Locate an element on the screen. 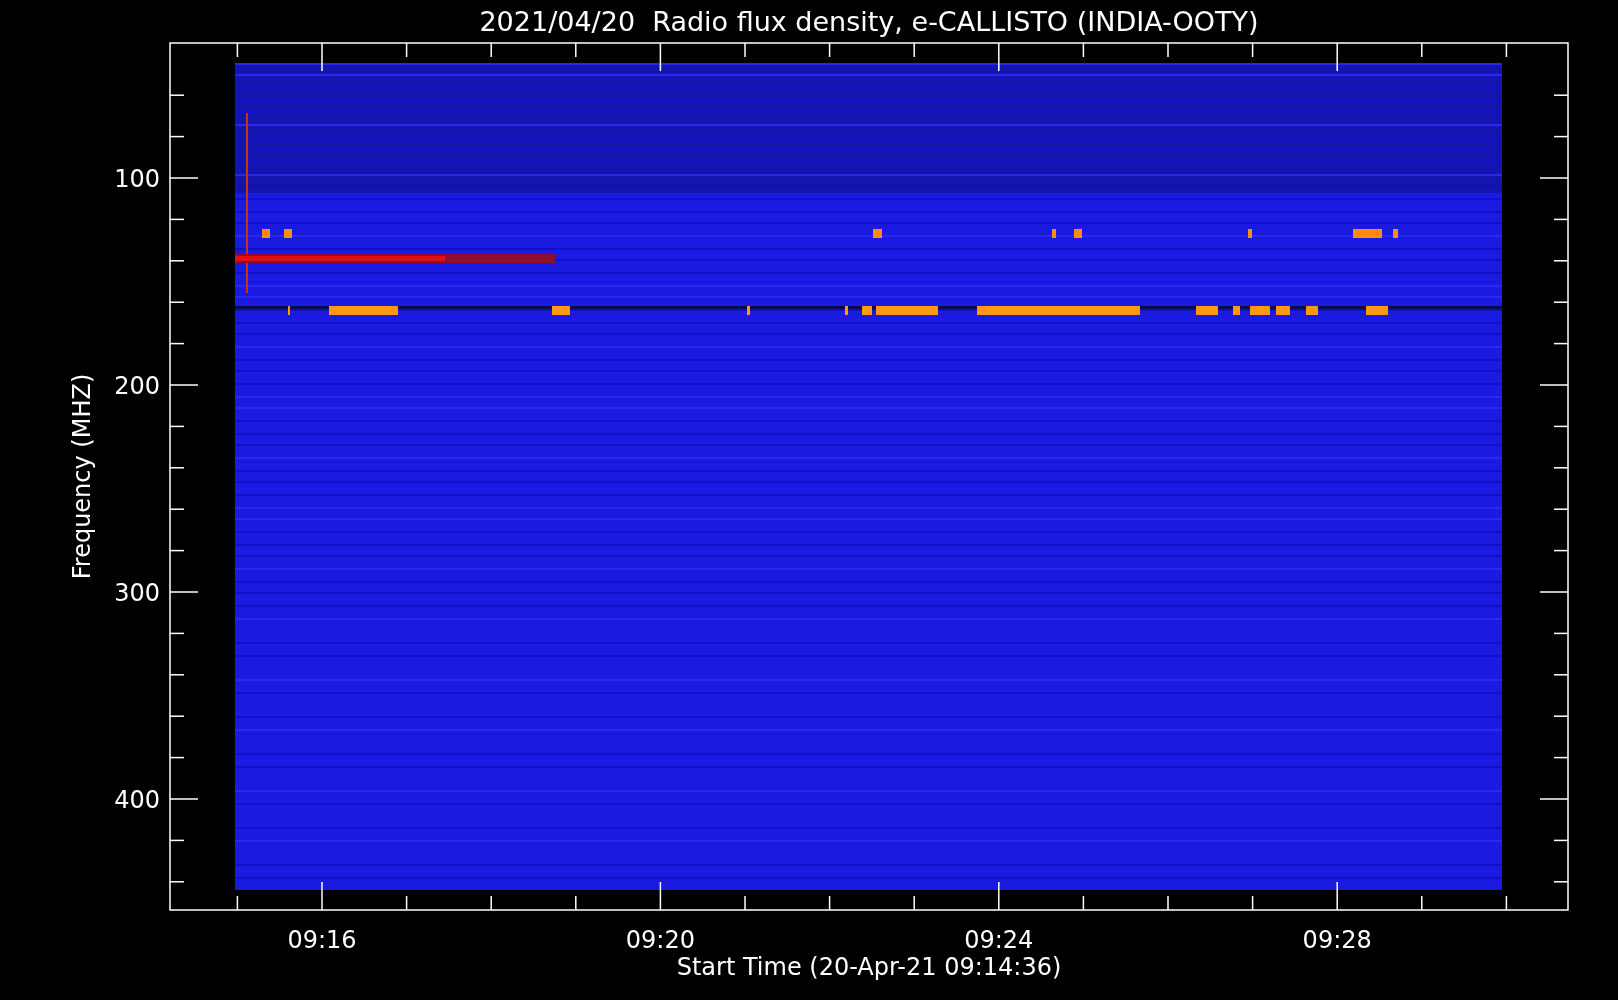 Image resolution: width=1618 pixels, height=1000 pixels. y-tick-label: 300 is located at coordinates (137, 593).